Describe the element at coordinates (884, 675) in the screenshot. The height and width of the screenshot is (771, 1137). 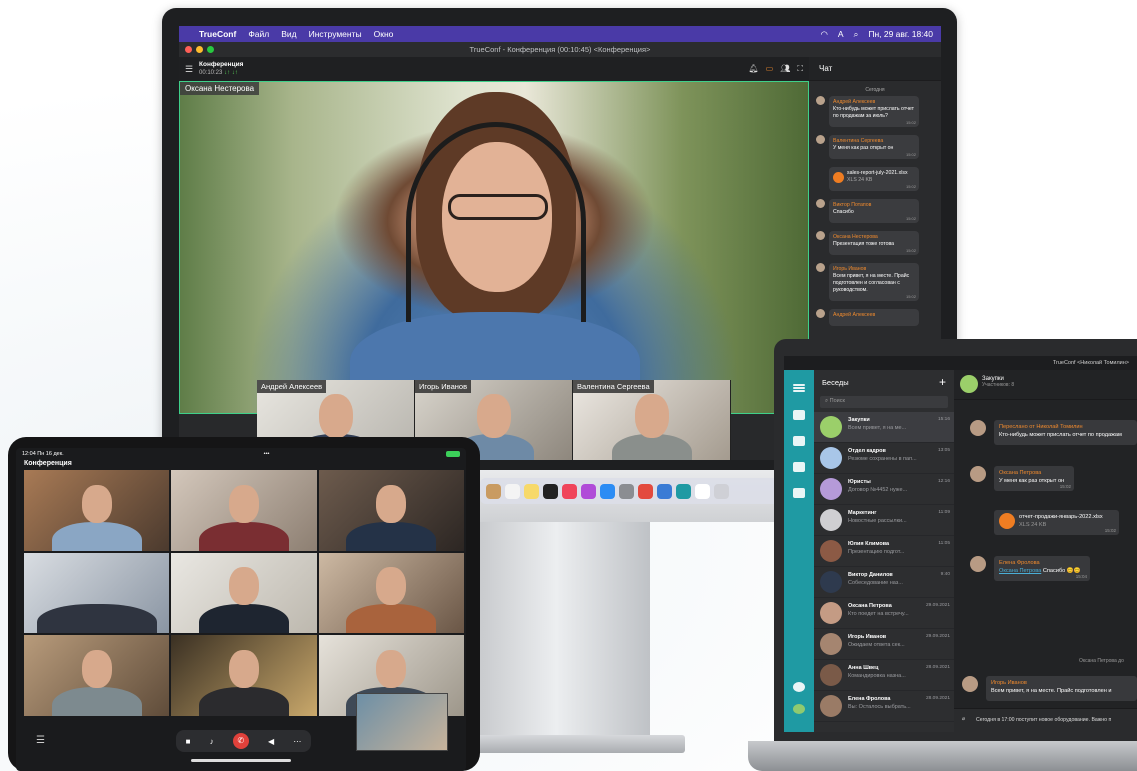
I see `conversation-item: Анна Швец Командировка назна... 28.09.2021` at that location.